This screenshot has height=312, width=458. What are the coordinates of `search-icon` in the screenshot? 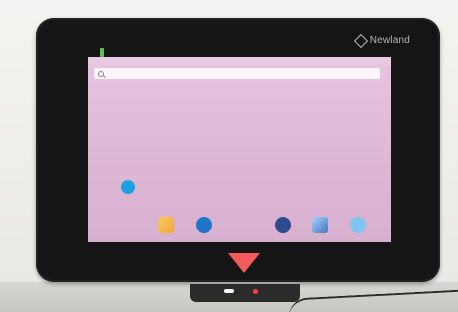 It's located at (101, 73).